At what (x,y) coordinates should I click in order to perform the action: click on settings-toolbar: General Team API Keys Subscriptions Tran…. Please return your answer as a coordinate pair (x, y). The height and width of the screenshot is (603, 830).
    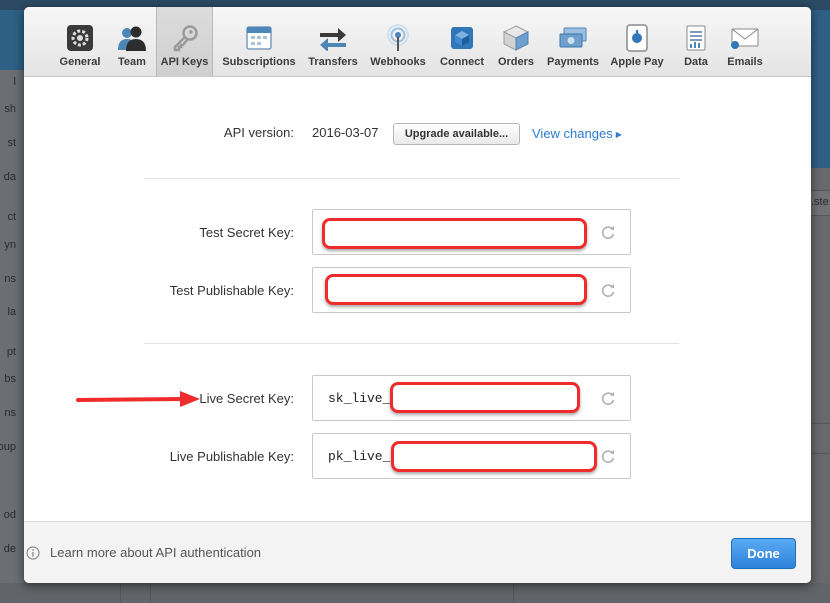
    Looking at the image, I should click on (417, 42).